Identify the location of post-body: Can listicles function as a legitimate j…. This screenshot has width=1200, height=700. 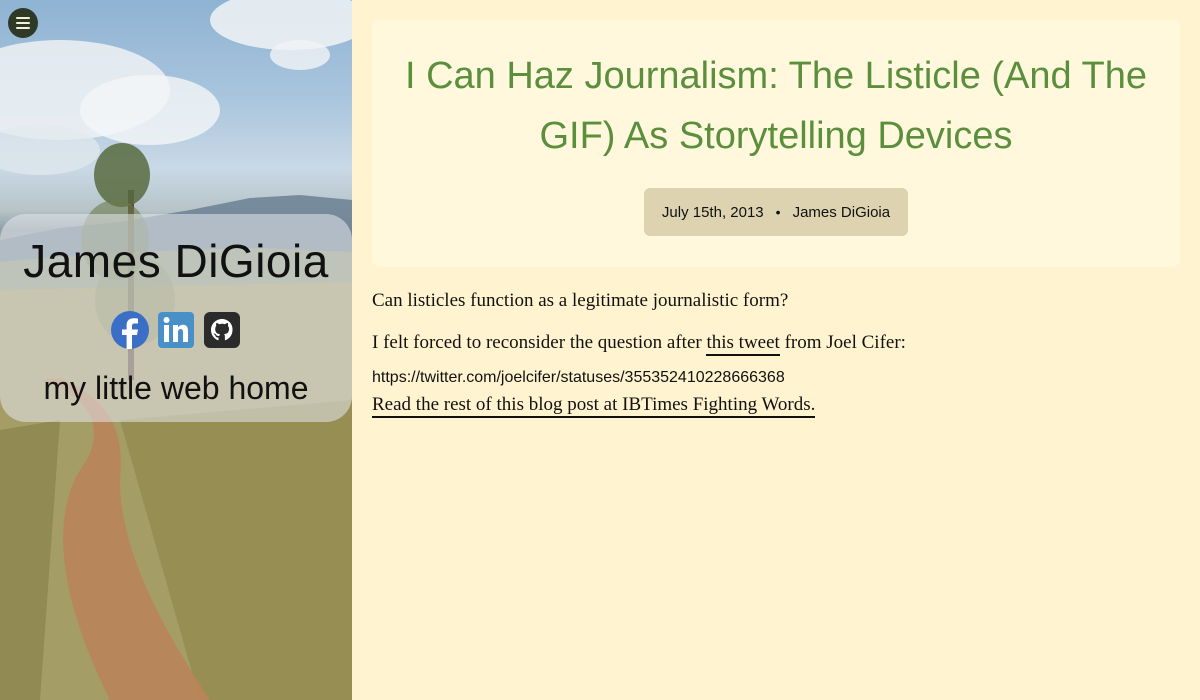
(776, 353).